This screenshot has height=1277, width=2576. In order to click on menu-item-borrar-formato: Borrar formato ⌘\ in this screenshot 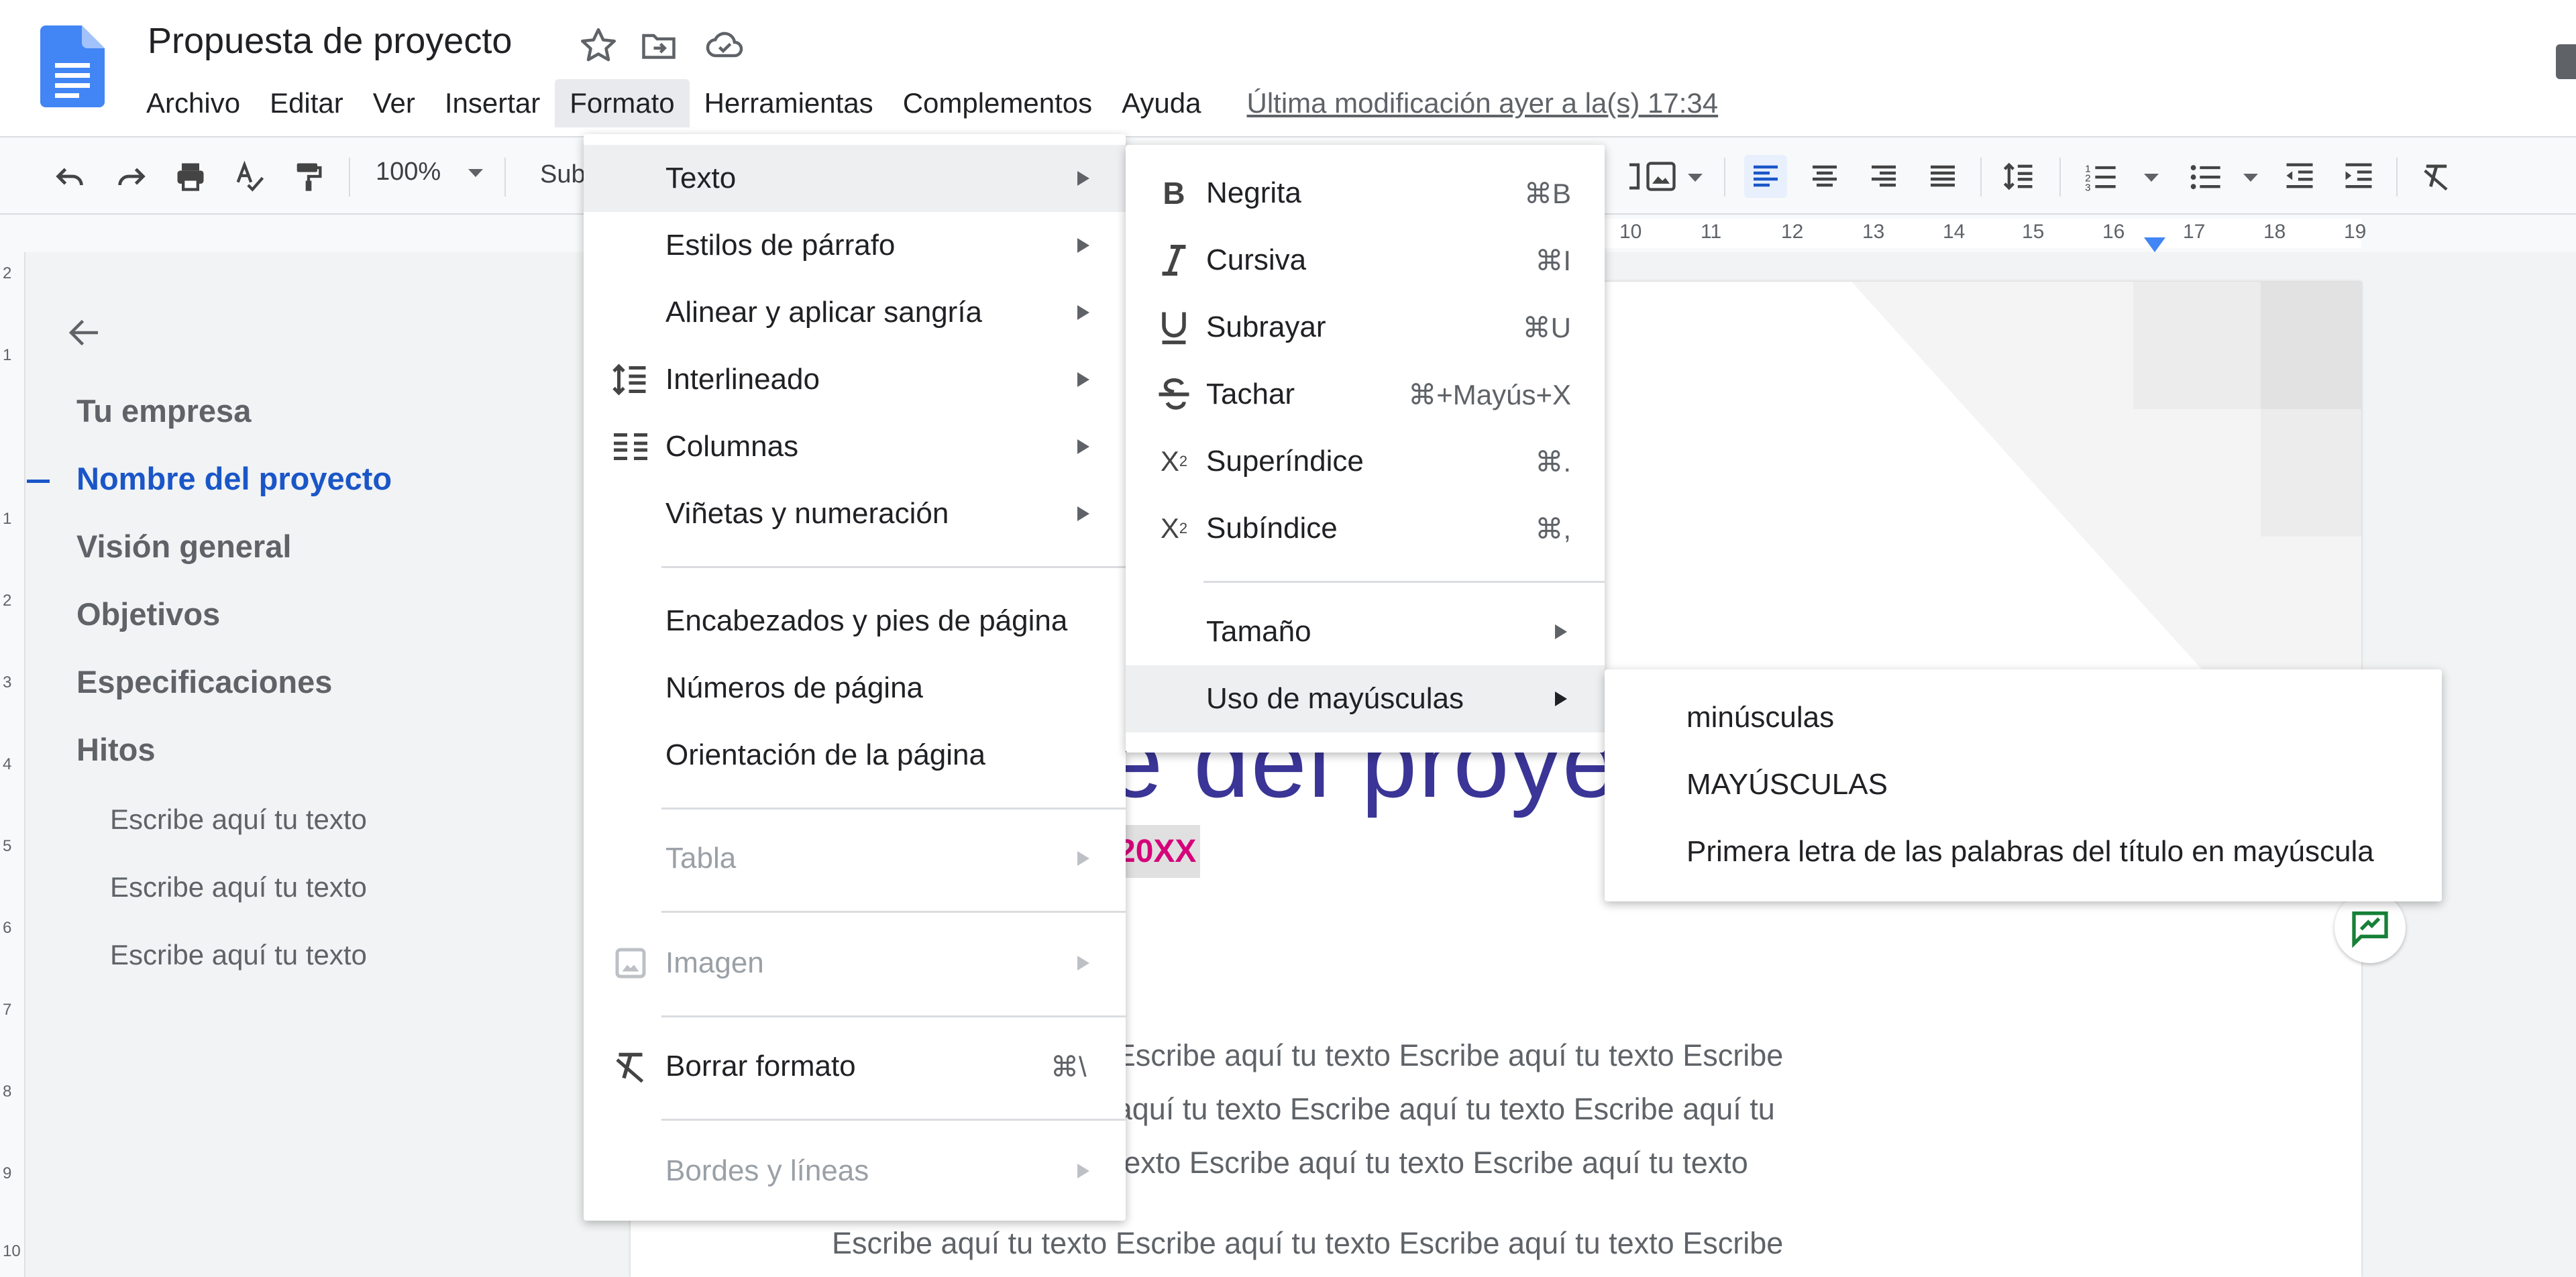, I will do `click(855, 1066)`.